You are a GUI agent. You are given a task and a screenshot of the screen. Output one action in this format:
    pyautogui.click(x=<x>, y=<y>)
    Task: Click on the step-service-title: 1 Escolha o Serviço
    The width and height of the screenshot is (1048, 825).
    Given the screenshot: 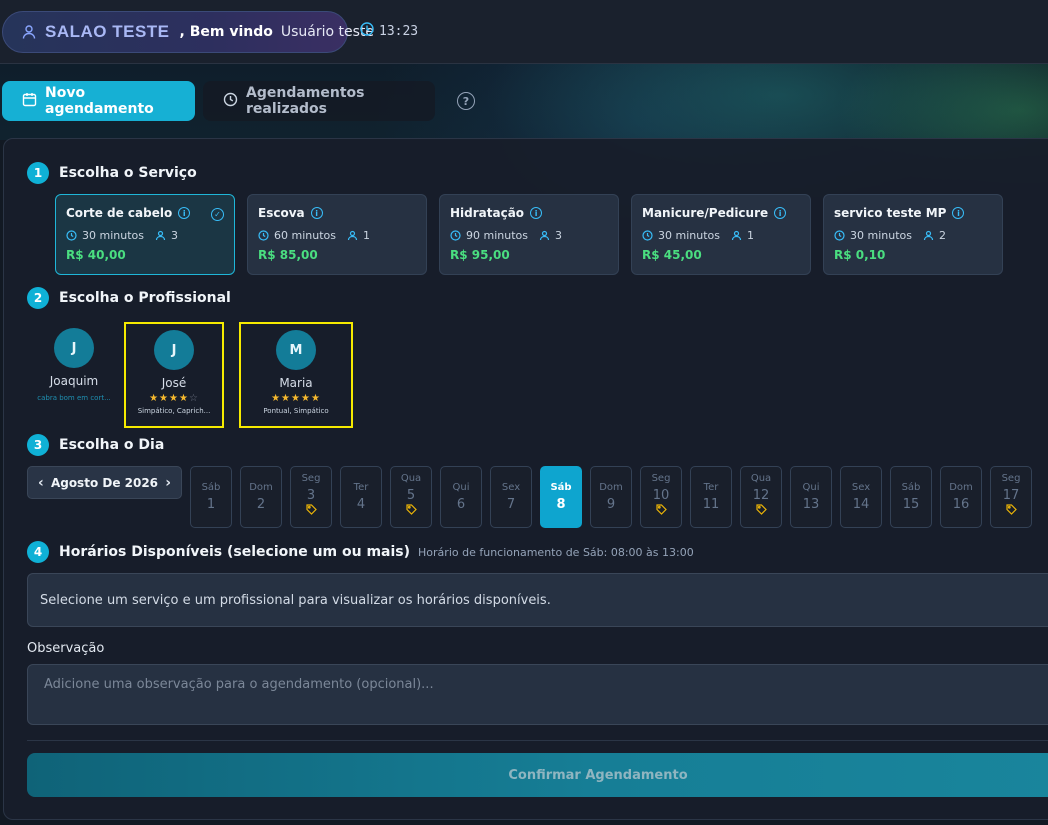 What is the action you would take?
    pyautogui.click(x=112, y=173)
    